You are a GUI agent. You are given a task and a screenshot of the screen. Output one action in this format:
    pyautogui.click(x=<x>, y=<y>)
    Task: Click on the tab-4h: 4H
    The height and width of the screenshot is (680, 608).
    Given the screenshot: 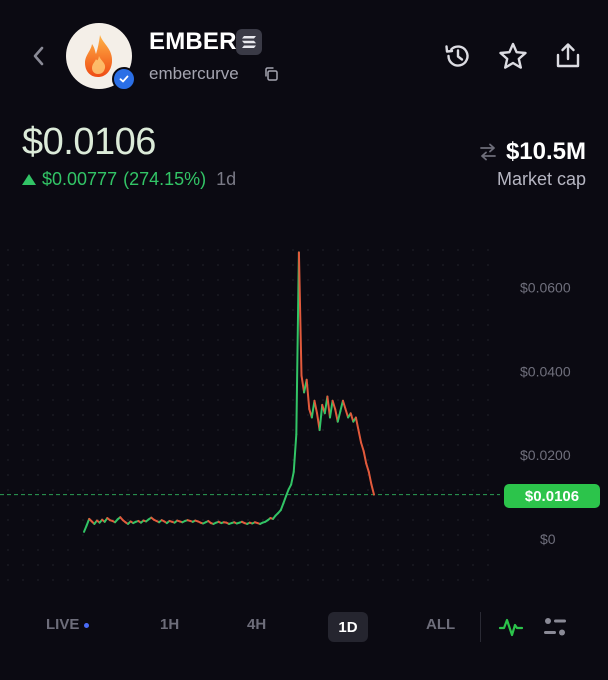 What is the action you would take?
    pyautogui.click(x=256, y=624)
    